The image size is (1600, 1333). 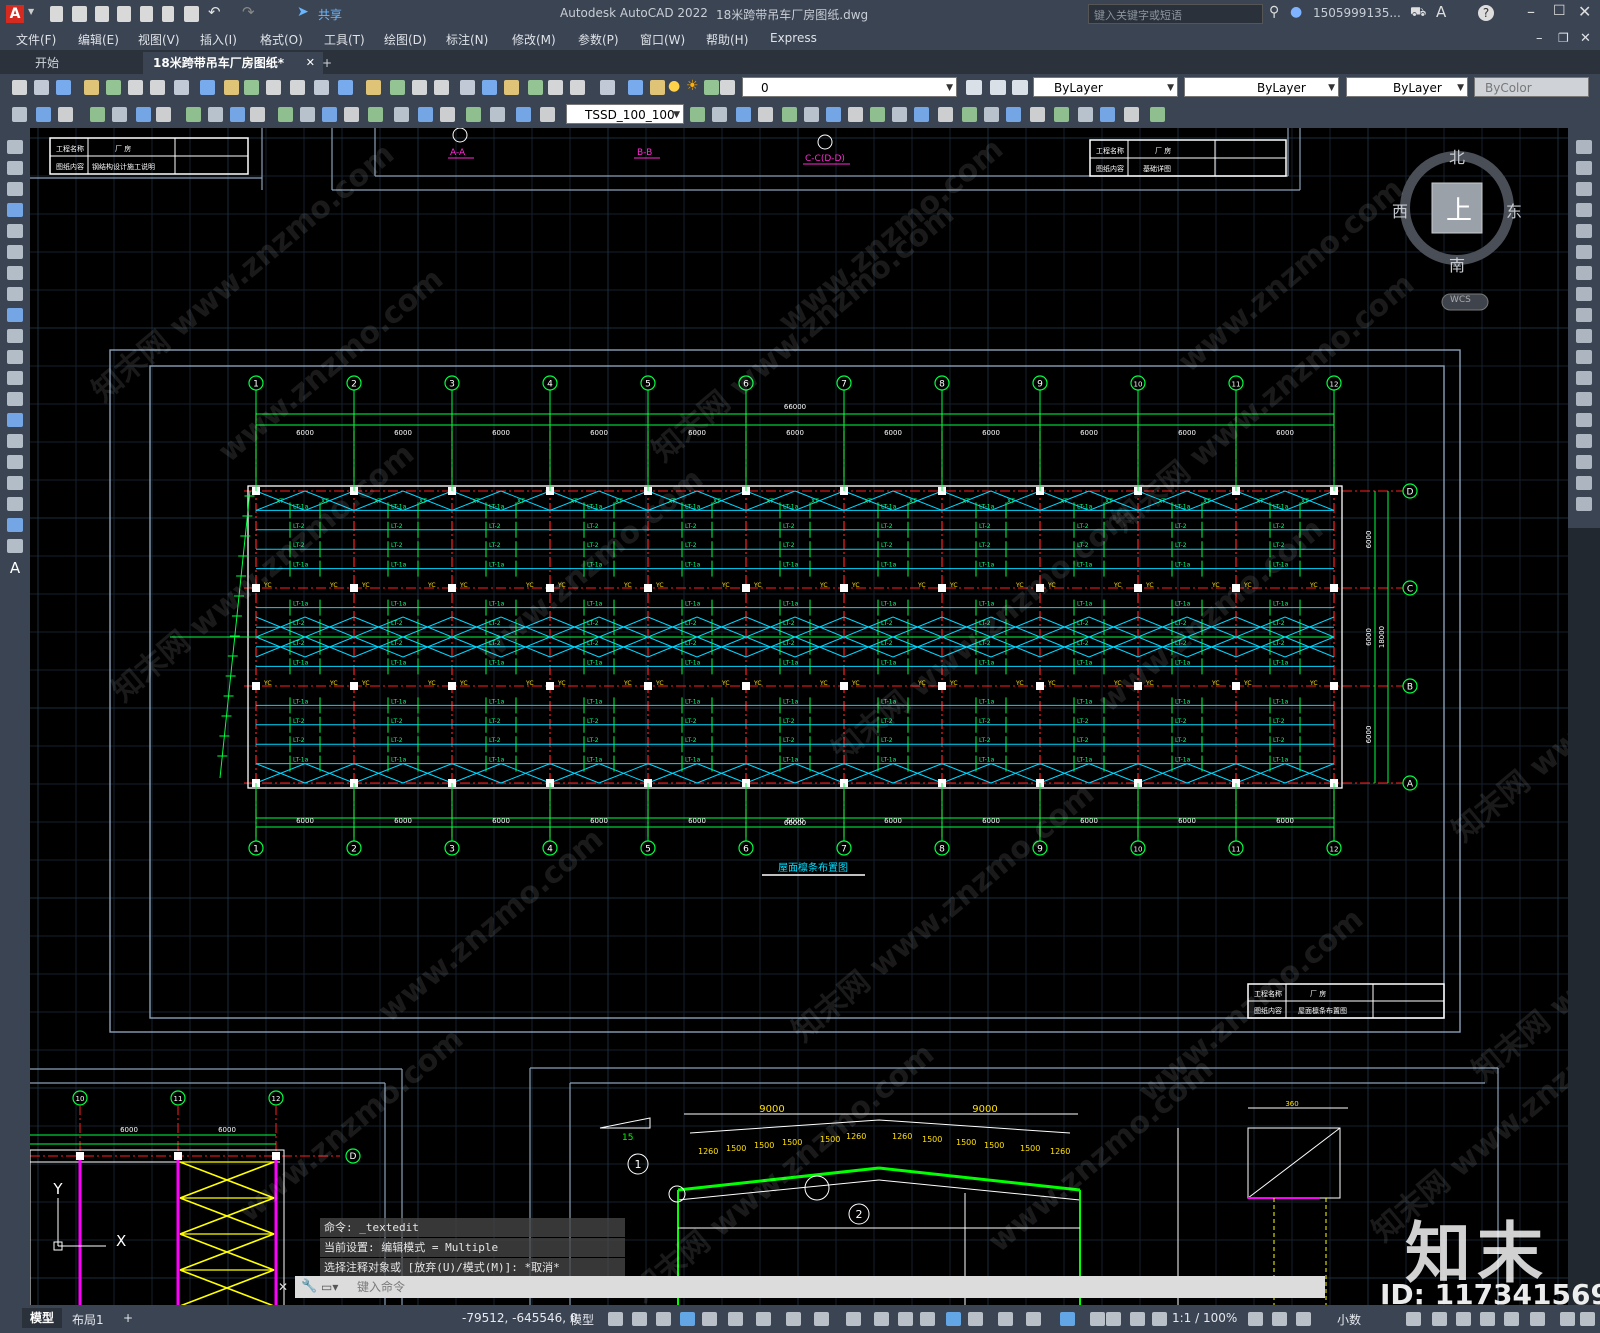 What do you see at coordinates (1349, 1319) in the screenshot?
I see `units-readout: 小数` at bounding box center [1349, 1319].